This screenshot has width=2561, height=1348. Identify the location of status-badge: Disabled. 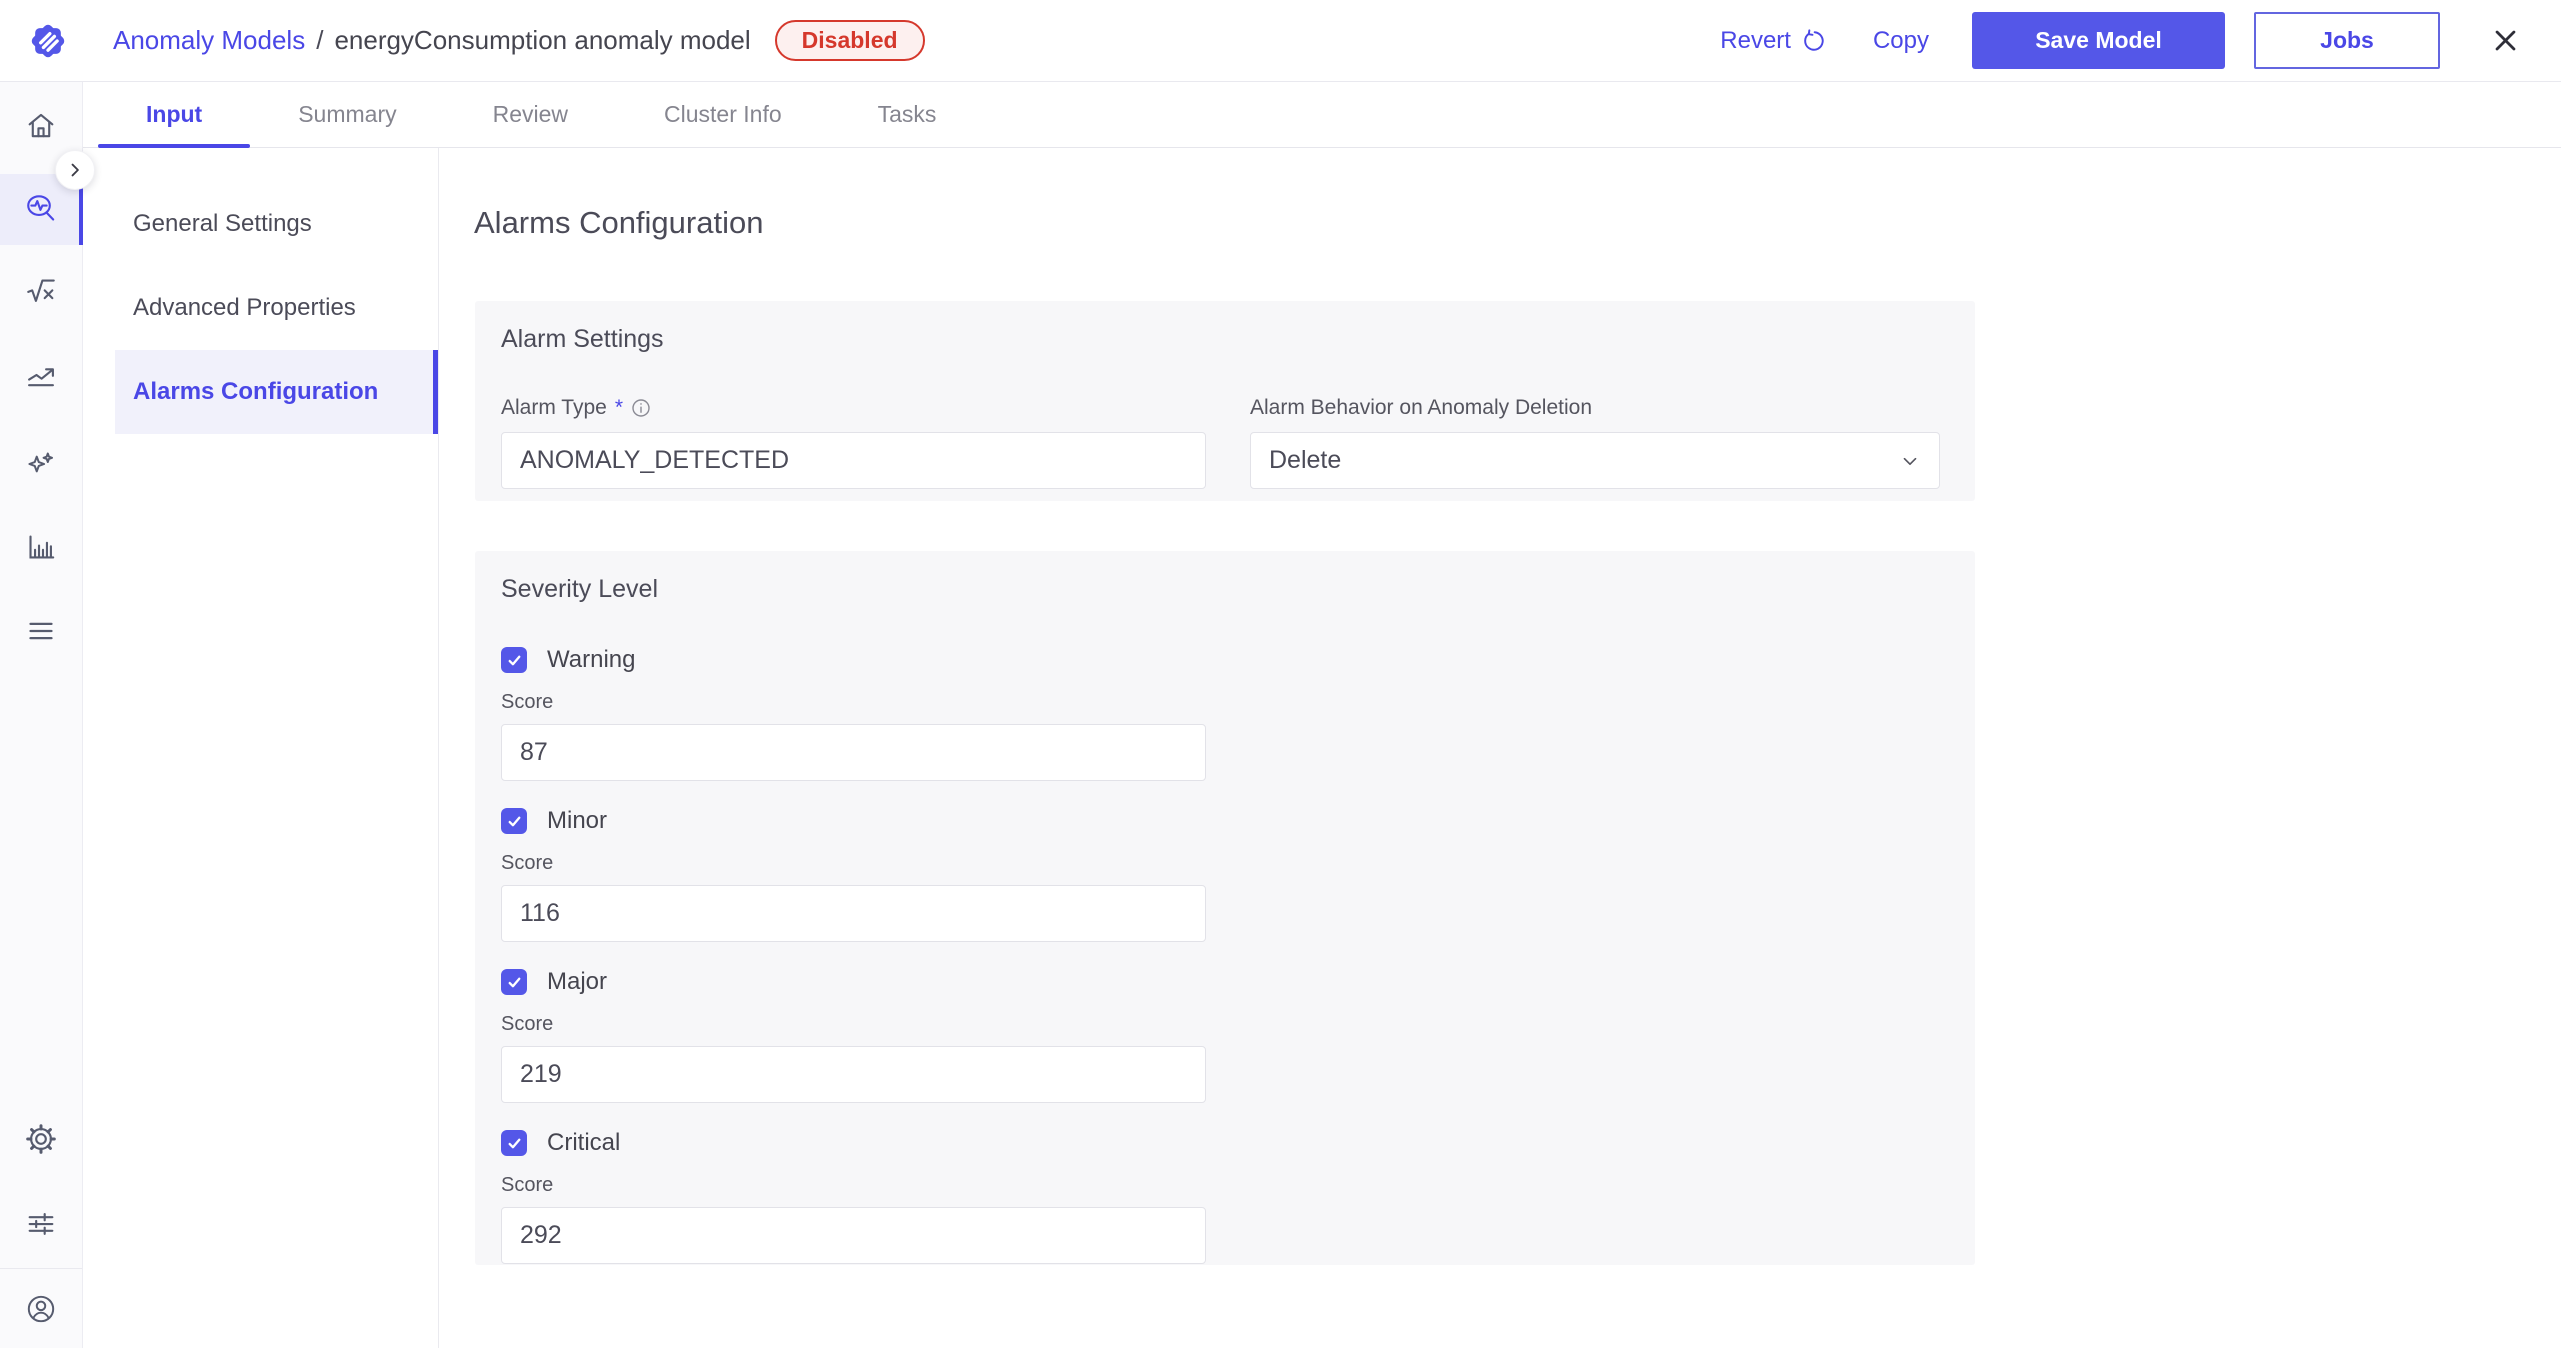
(849, 40).